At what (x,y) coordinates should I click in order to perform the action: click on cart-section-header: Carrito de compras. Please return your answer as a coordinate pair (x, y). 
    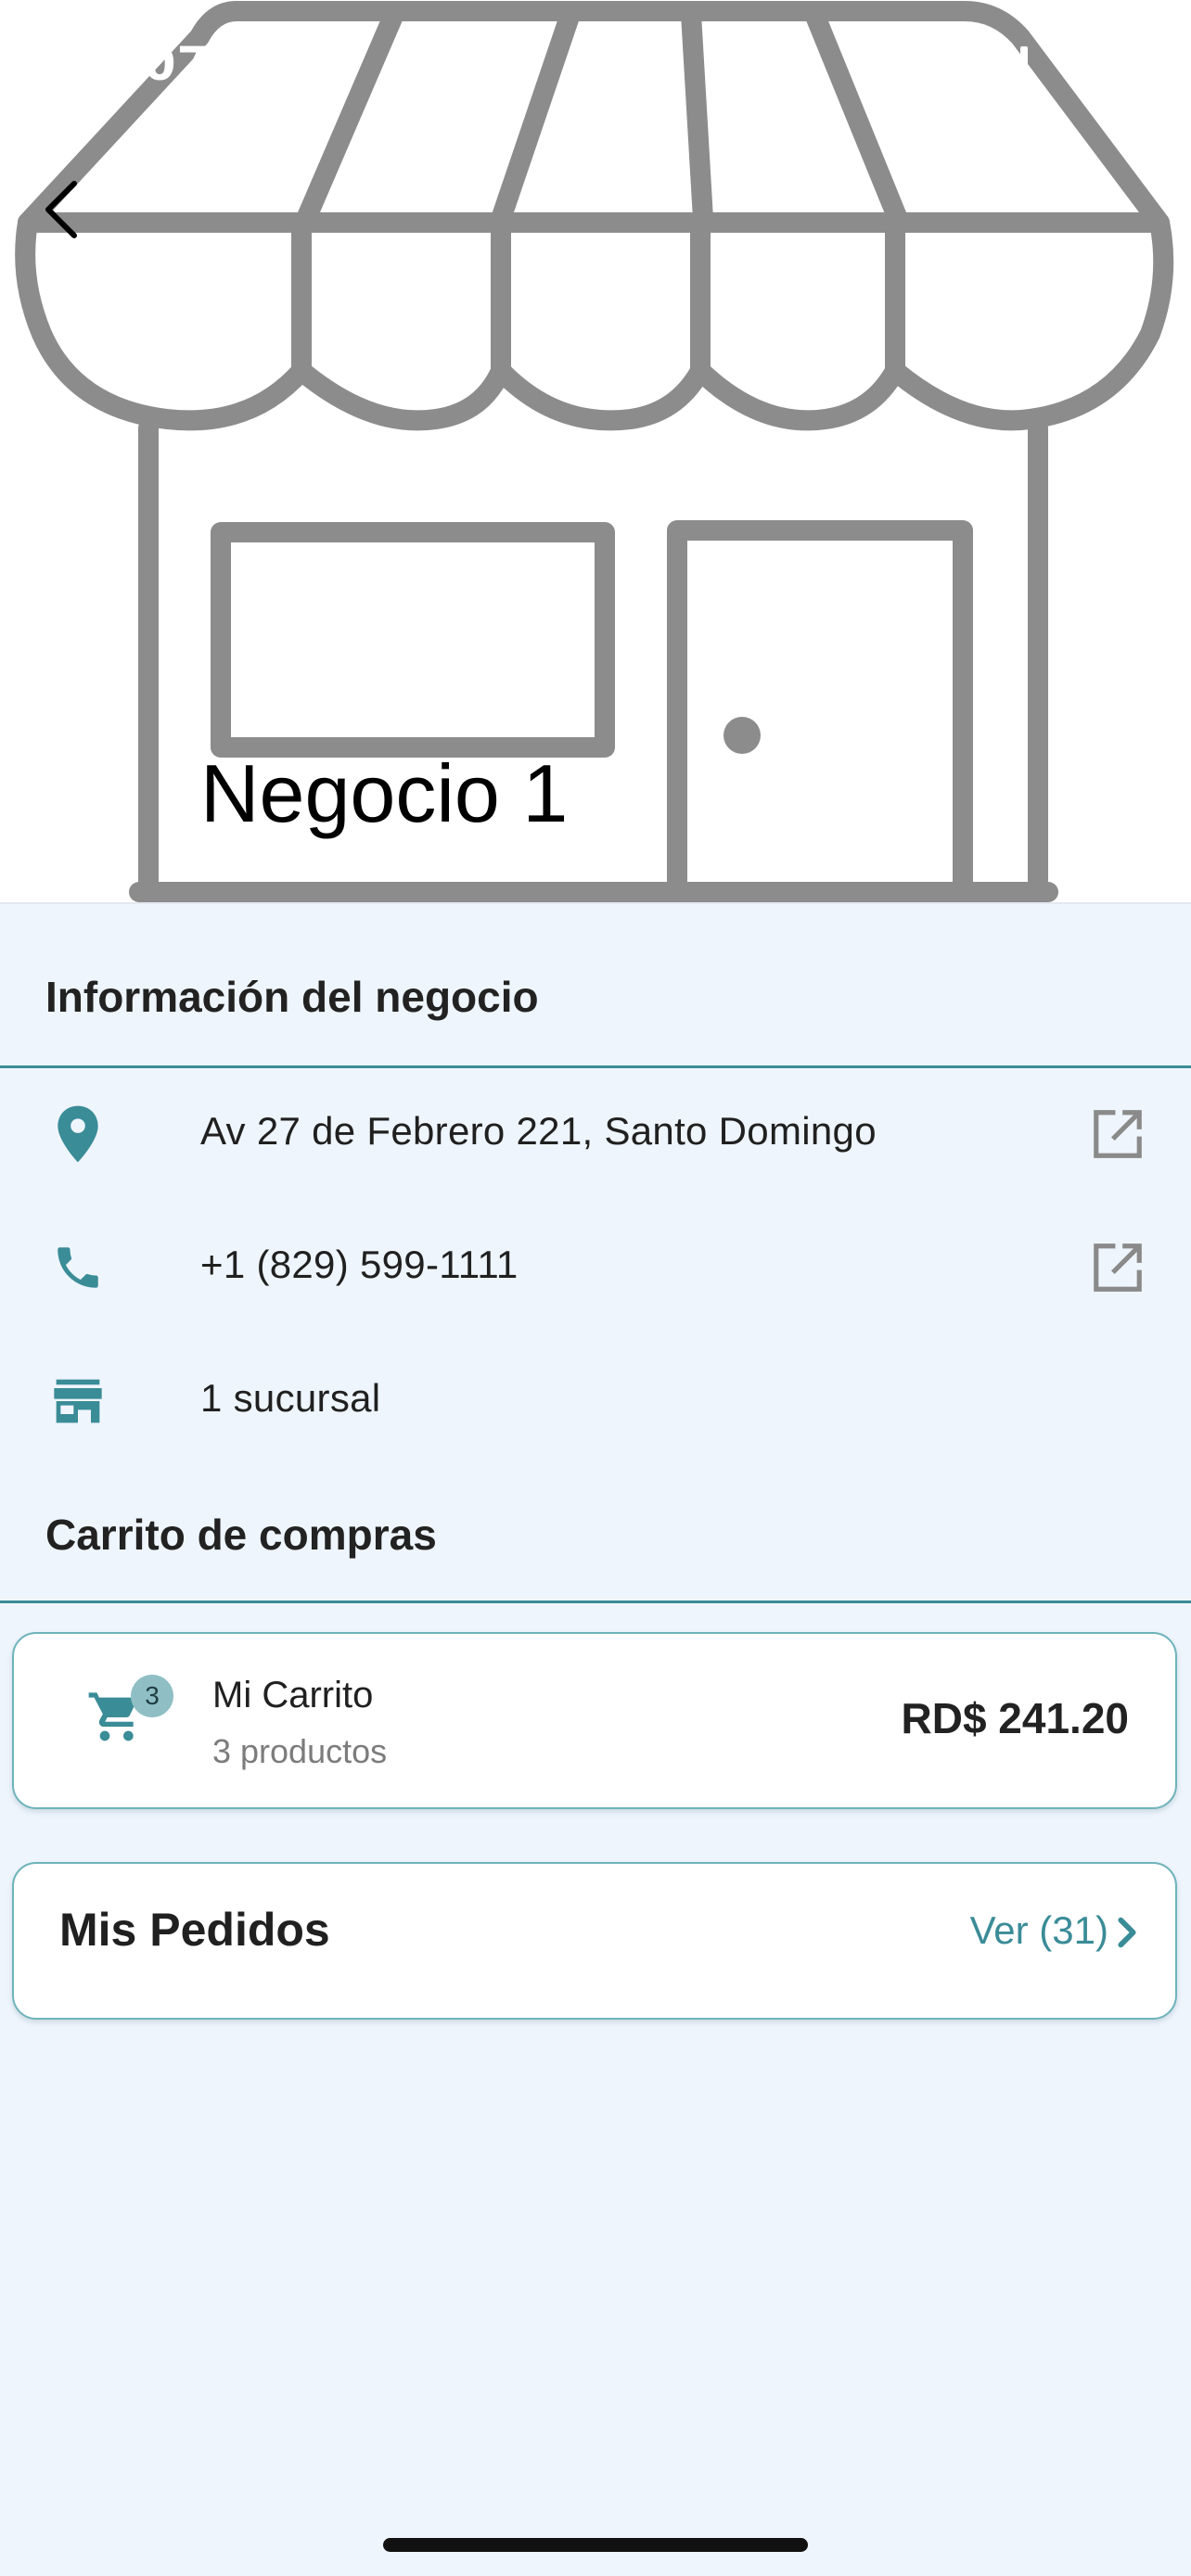
    Looking at the image, I should click on (595, 1534).